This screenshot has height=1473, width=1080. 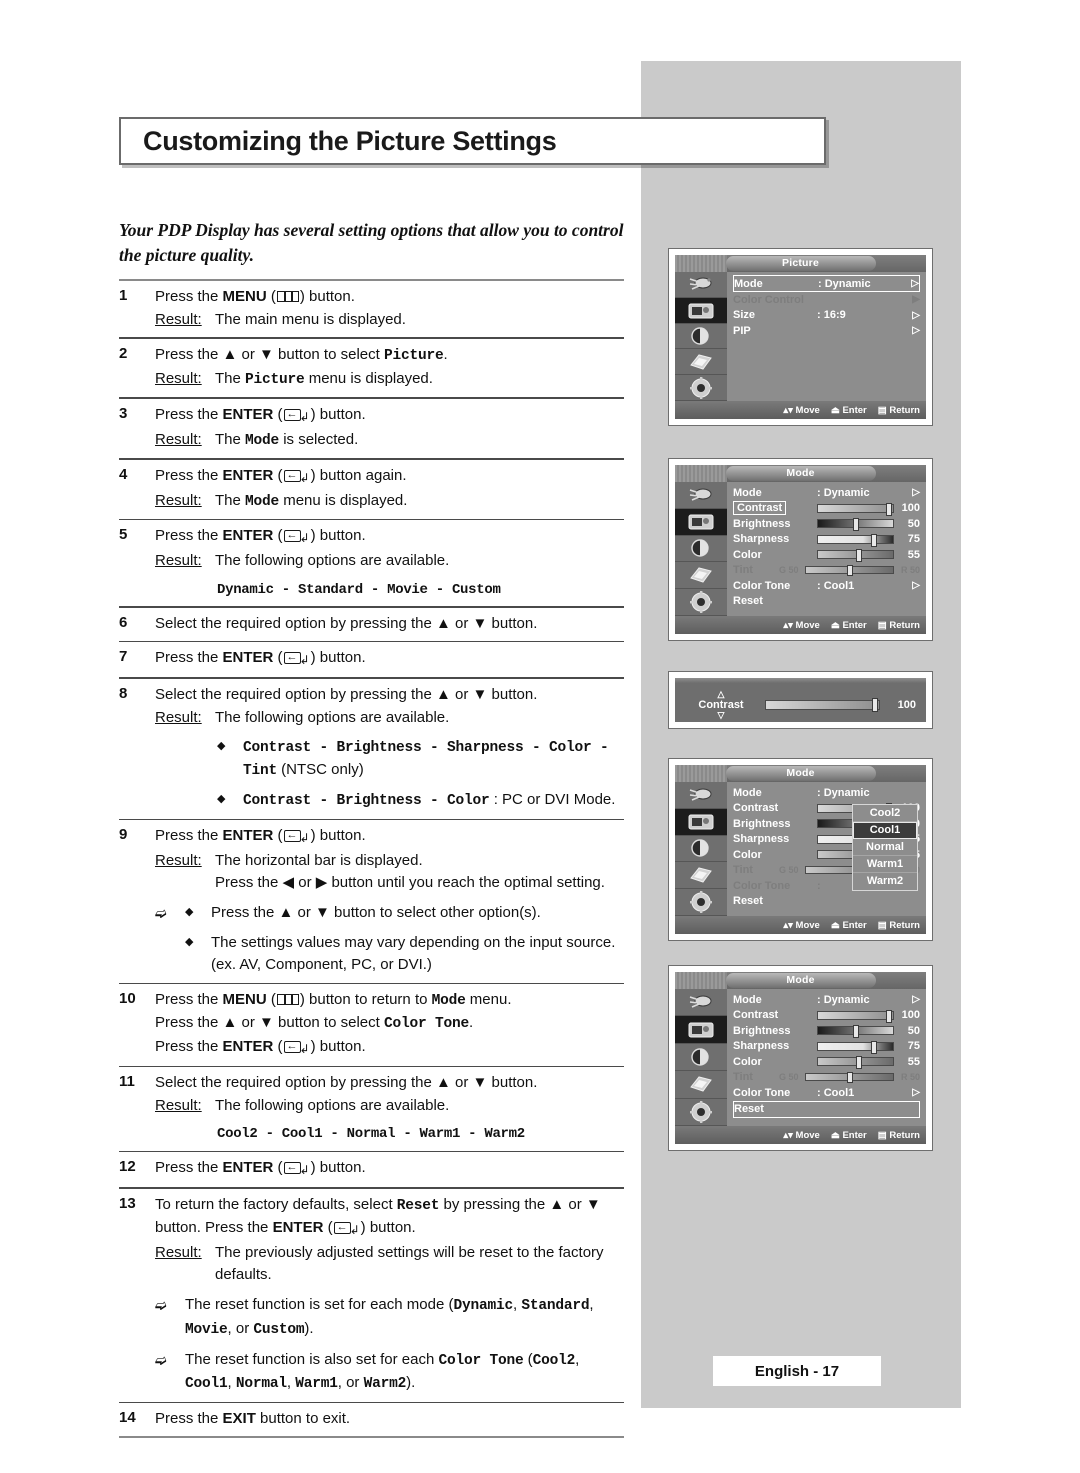 What do you see at coordinates (721, 694) in the screenshot?
I see `up-arrow-icon: △` at bounding box center [721, 694].